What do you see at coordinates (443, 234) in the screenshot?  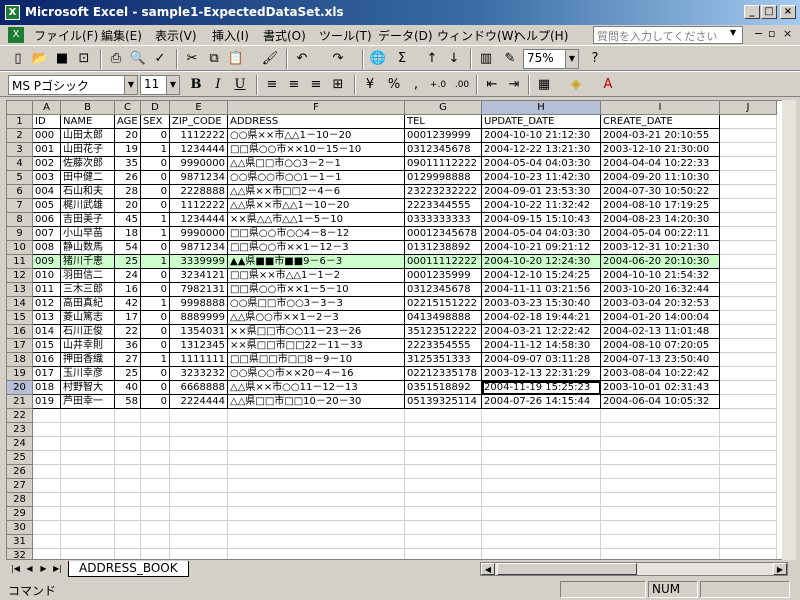 I see `table-cell: 00012345678` at bounding box center [443, 234].